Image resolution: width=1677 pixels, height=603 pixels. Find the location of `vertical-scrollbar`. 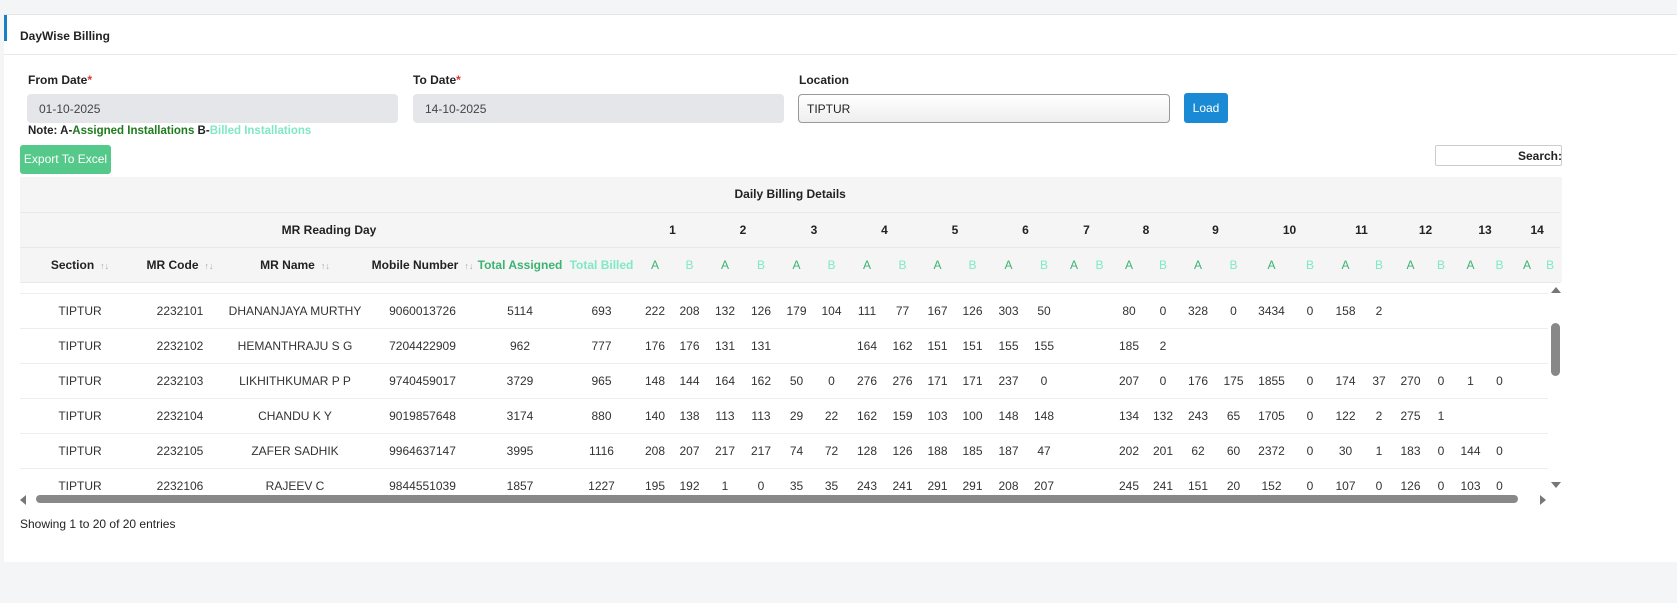

vertical-scrollbar is located at coordinates (1556, 387).